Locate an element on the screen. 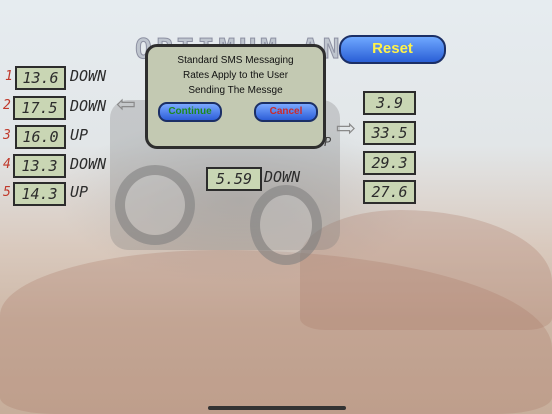 The height and width of the screenshot is (414, 552). right-value: 27.6 is located at coordinates (389, 192).